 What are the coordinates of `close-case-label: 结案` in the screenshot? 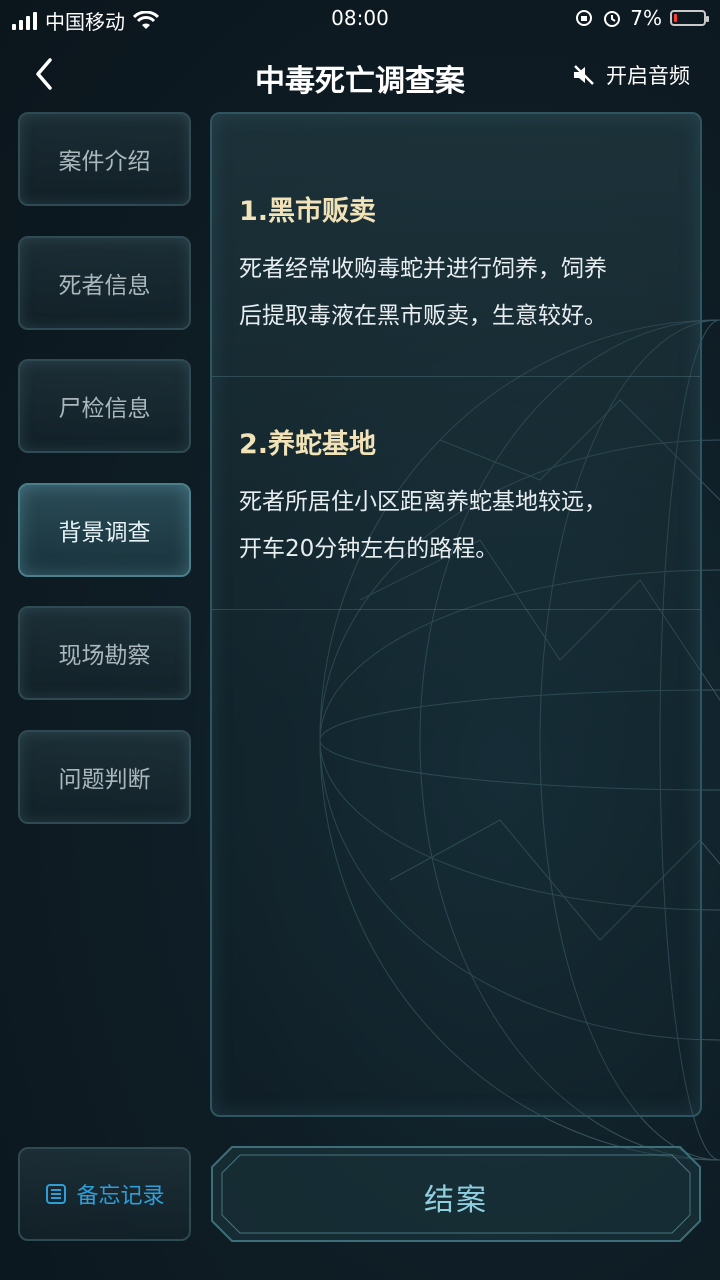 It's located at (456, 1200).